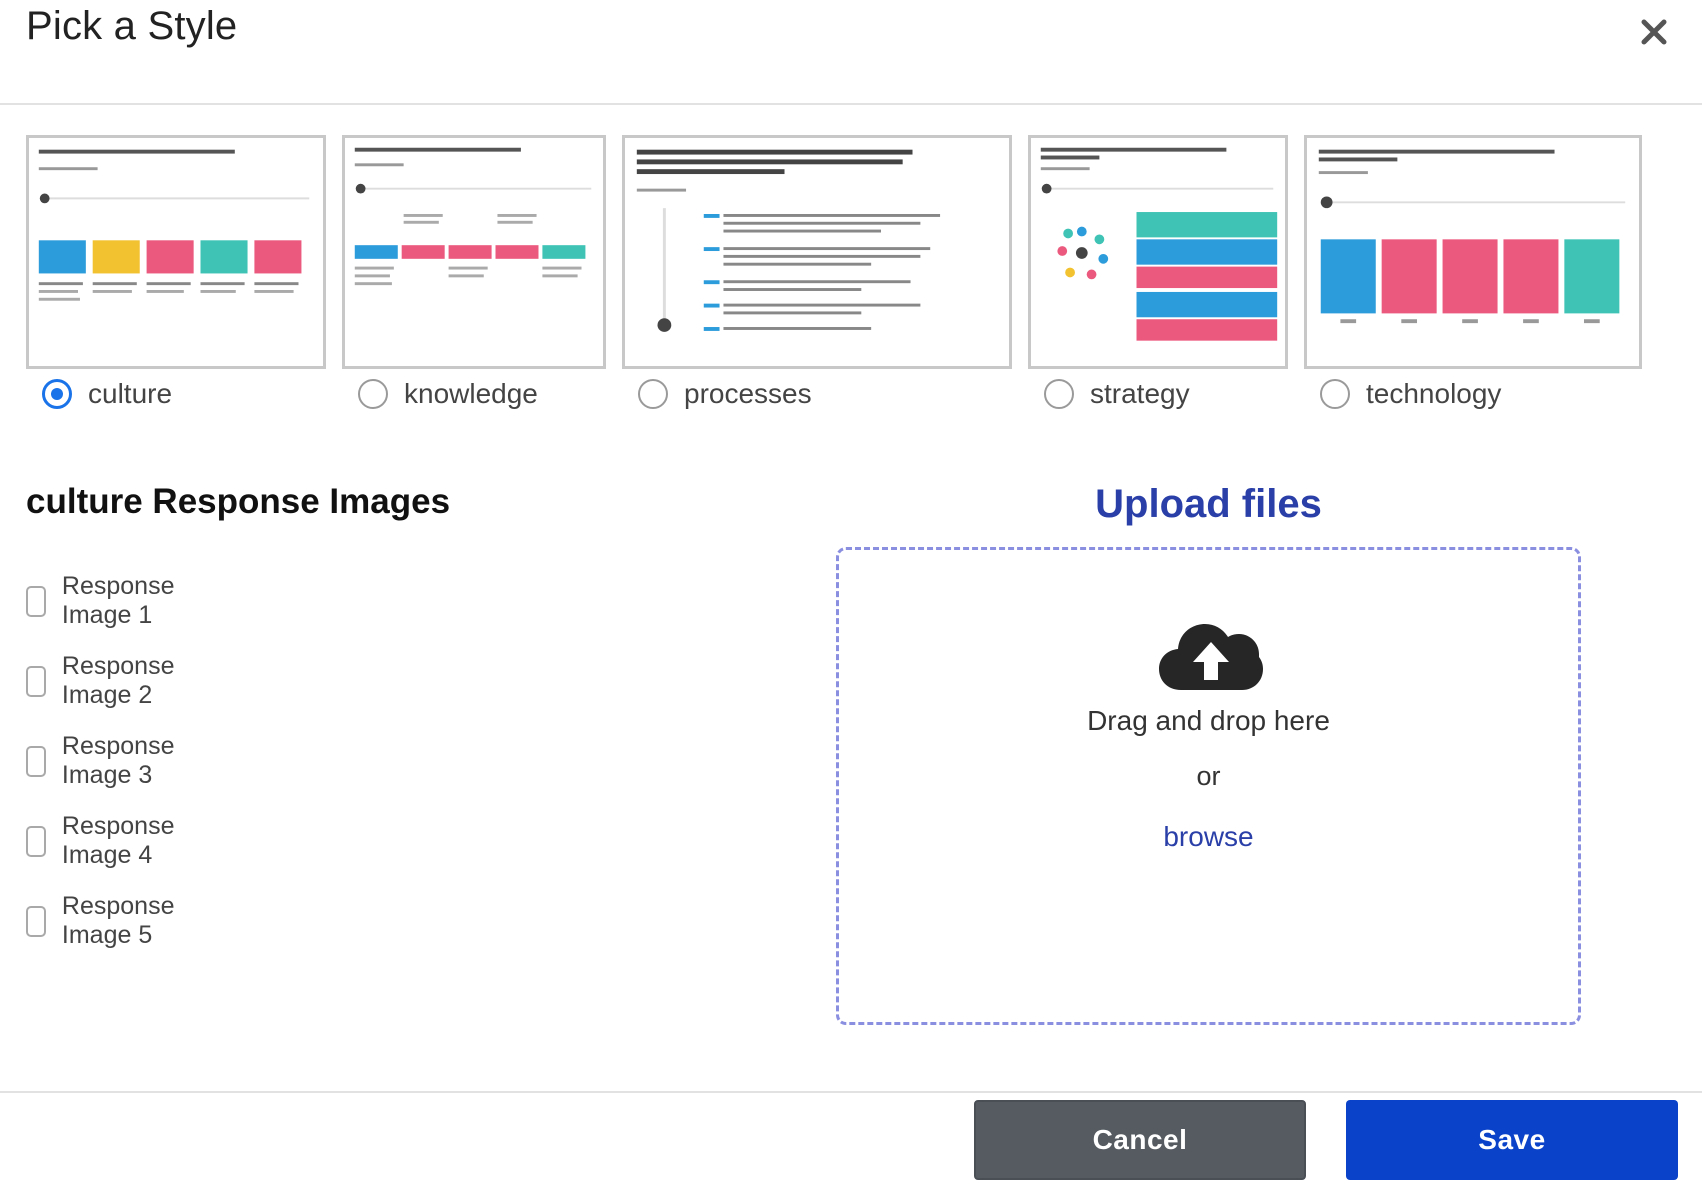 The image size is (1702, 1198). Describe the element at coordinates (118, 600) in the screenshot. I see `response-image-label: Response Image 1` at that location.